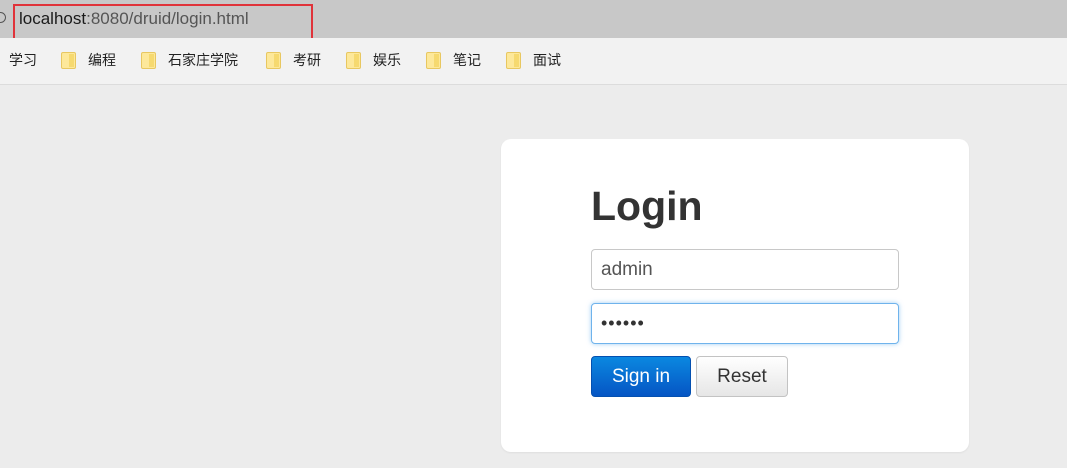 The width and height of the screenshot is (1067, 468). I want to click on sign-in-button: Sign in, so click(641, 376).